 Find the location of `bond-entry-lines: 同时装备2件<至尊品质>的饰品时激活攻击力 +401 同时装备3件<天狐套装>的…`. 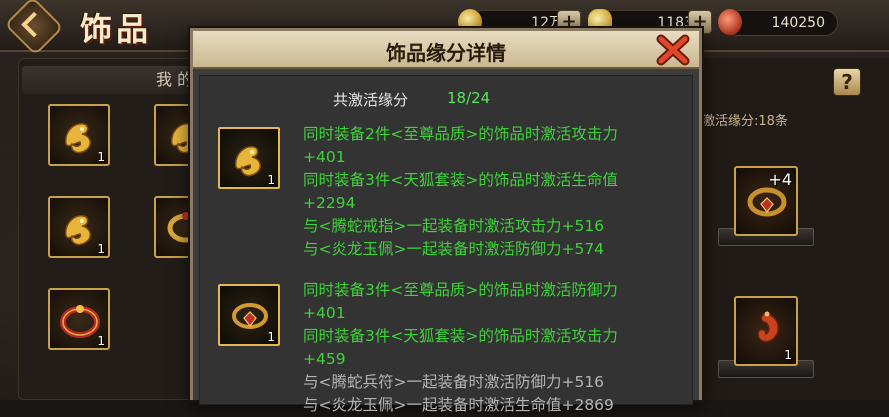

bond-entry-lines: 同时装备2件<至尊品质>的饰品时激活攻击力 +401 同时装备3件<天狐套装>的… is located at coordinates (498, 192).